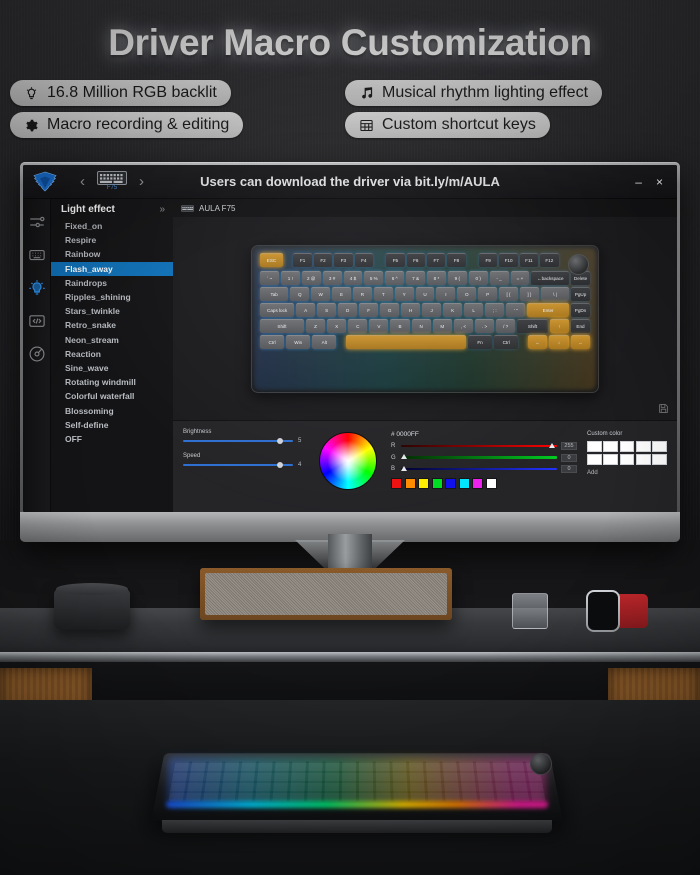 This screenshot has height=875, width=700. Describe the element at coordinates (112, 297) in the screenshot. I see `effect-item: Ripples_shining` at that location.